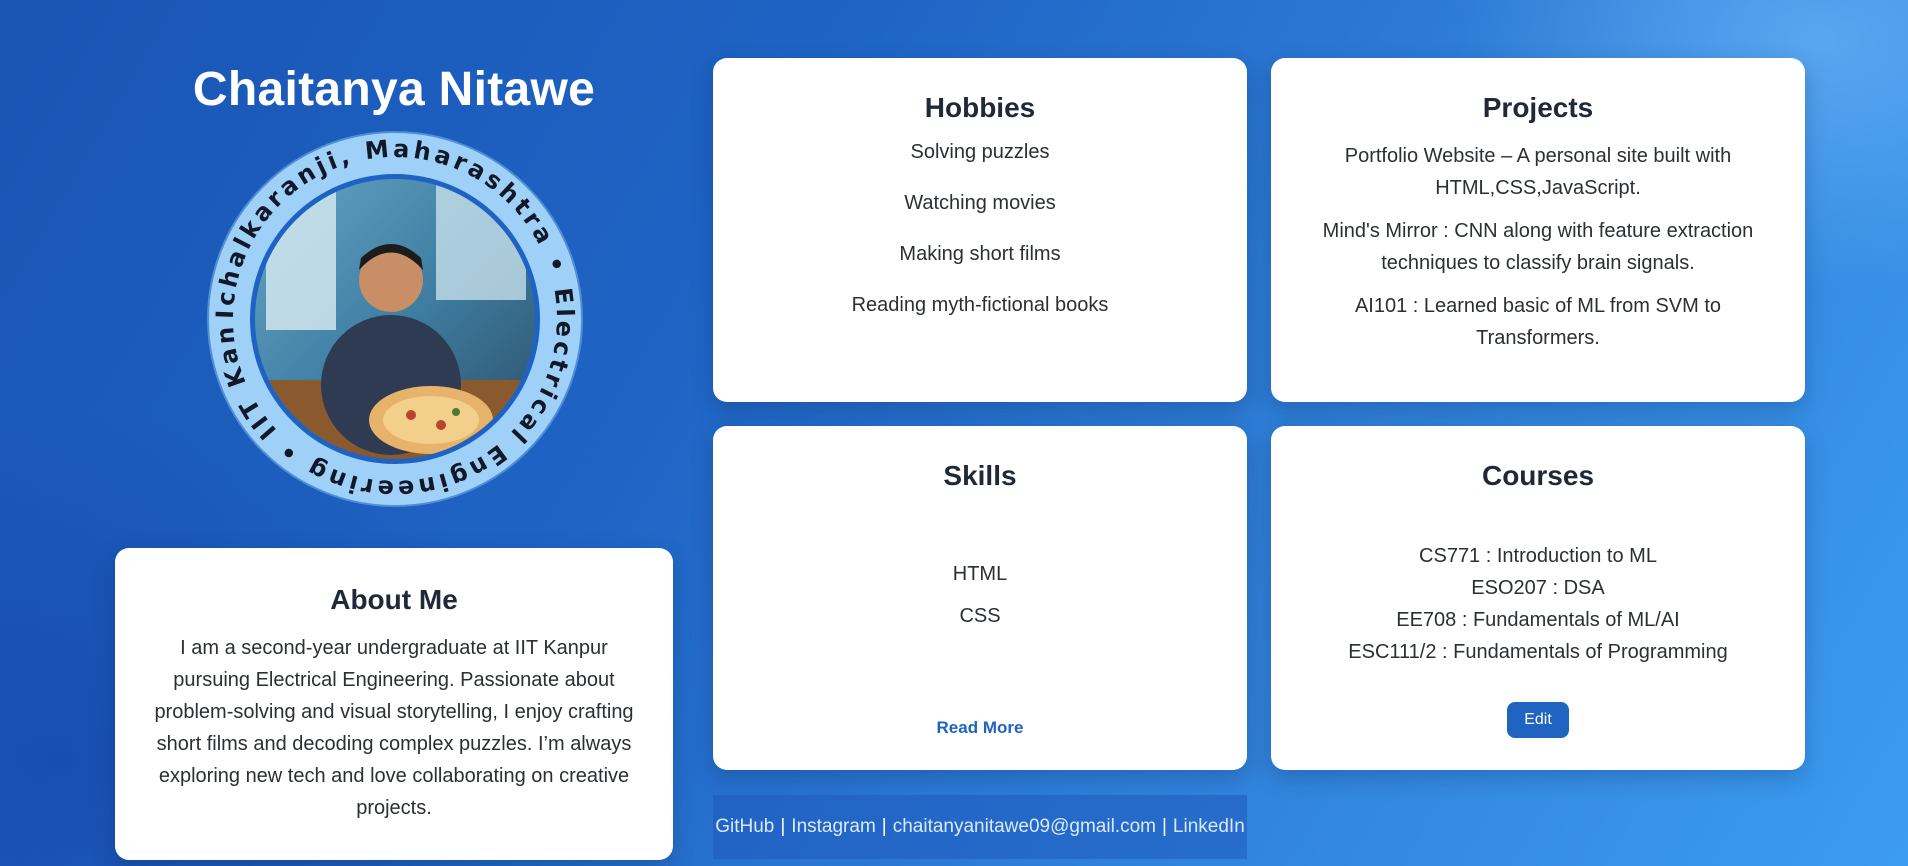 This screenshot has width=1908, height=866. Describe the element at coordinates (980, 305) in the screenshot. I see `hobby-item: Reading myth-fictional books` at that location.